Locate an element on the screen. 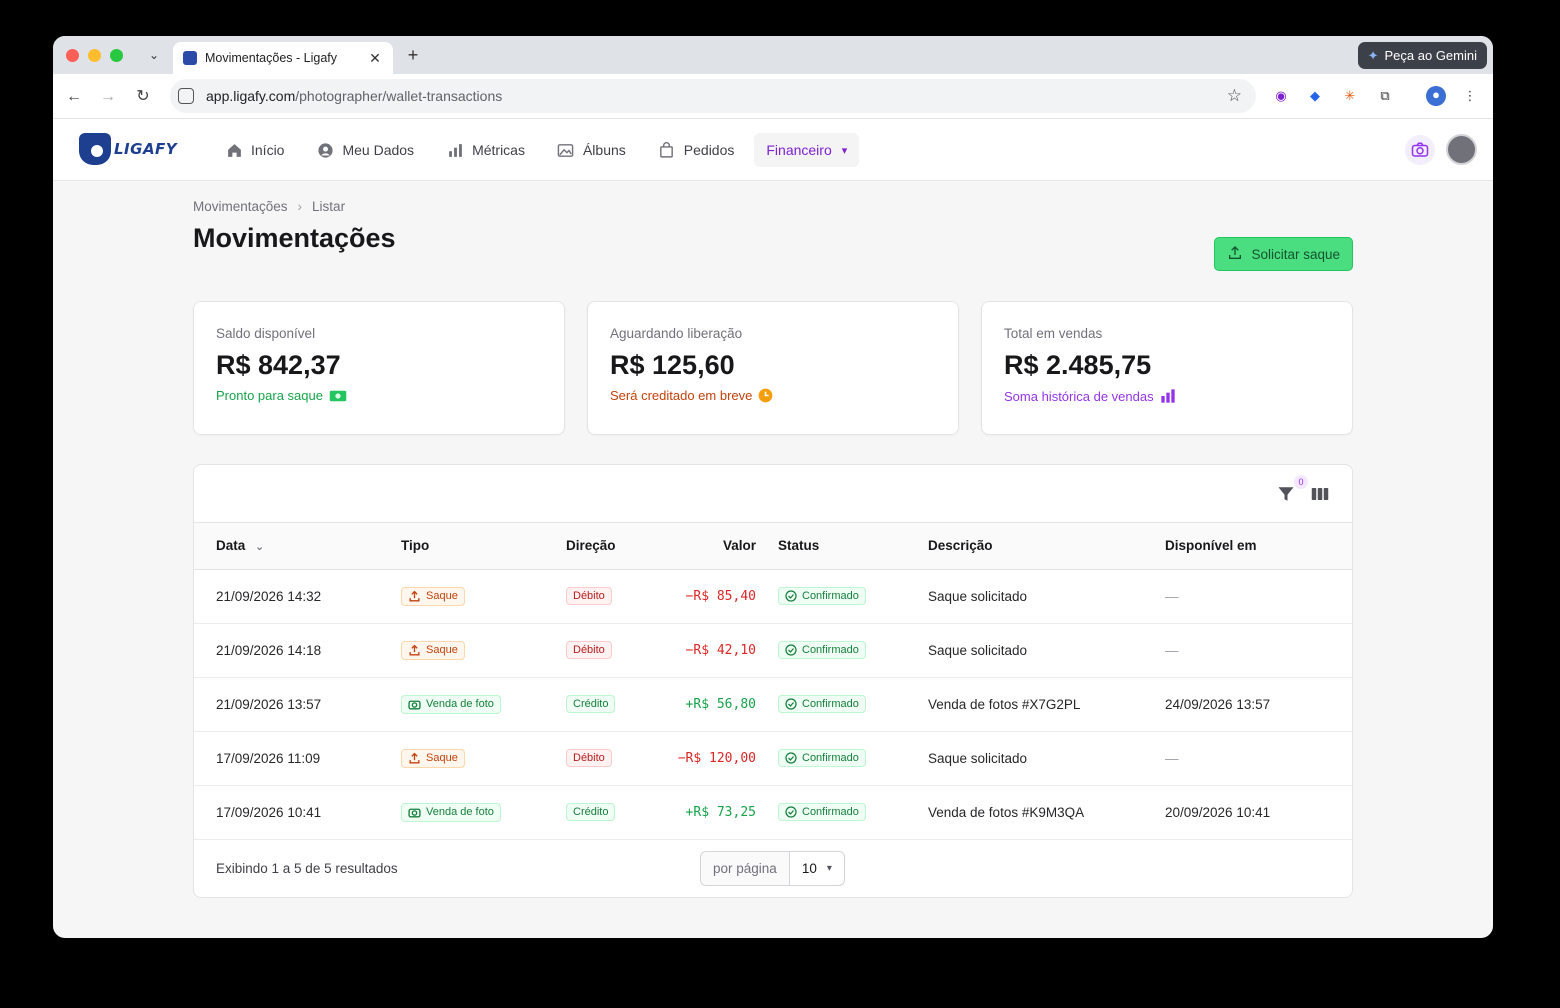 This screenshot has height=1008, width=1560. per-page-label: por página is located at coordinates (745, 868).